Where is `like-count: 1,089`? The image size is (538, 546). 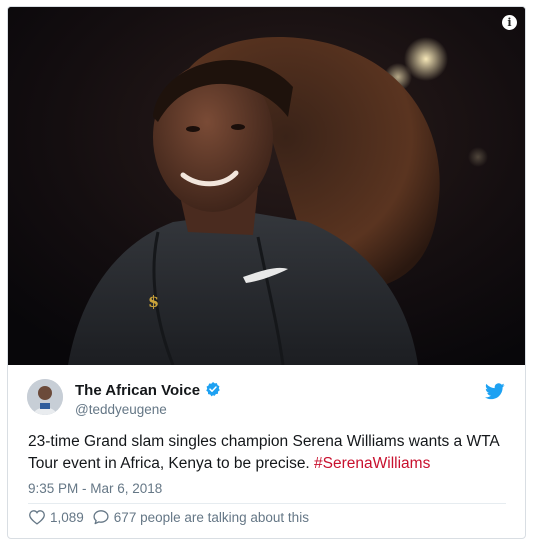
like-count: 1,089 is located at coordinates (67, 517).